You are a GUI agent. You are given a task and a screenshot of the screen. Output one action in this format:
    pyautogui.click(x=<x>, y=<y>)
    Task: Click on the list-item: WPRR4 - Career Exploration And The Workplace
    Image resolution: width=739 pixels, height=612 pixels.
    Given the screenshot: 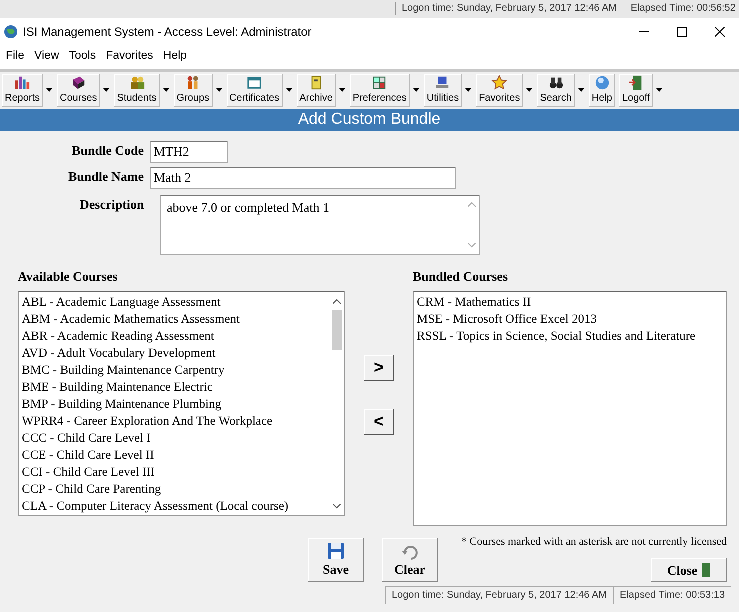 What is the action you would take?
    pyautogui.click(x=174, y=421)
    